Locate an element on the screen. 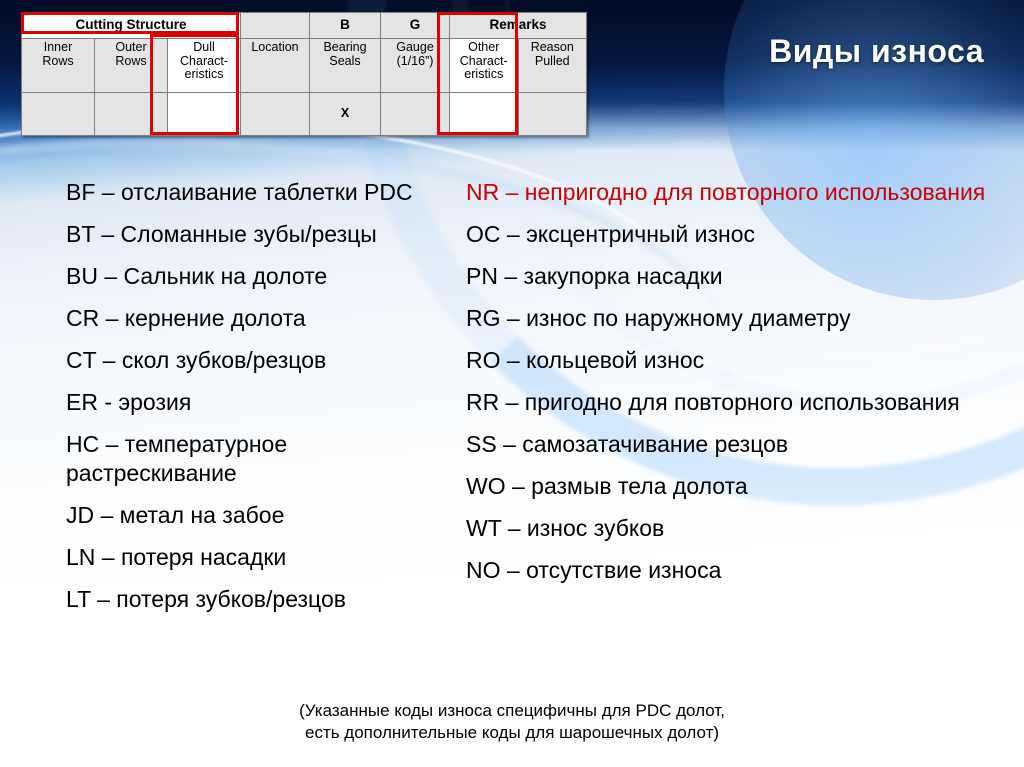 The height and width of the screenshot is (767, 1024). table-column-header-cell: Gauge (1/16”) is located at coordinates (415, 65).